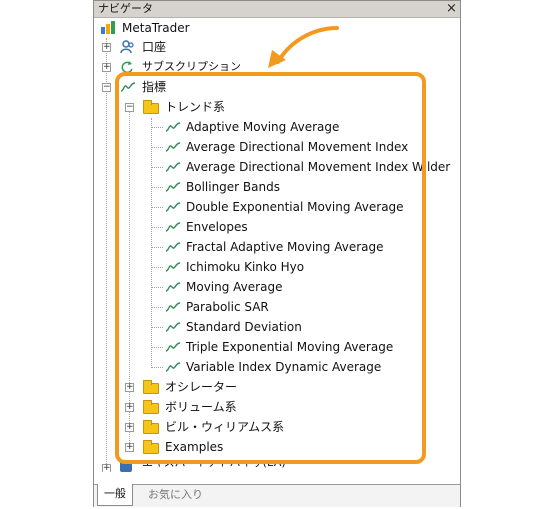 The image size is (550, 509). I want to click on tree-item-indicators-label: 指標, so click(154, 87).